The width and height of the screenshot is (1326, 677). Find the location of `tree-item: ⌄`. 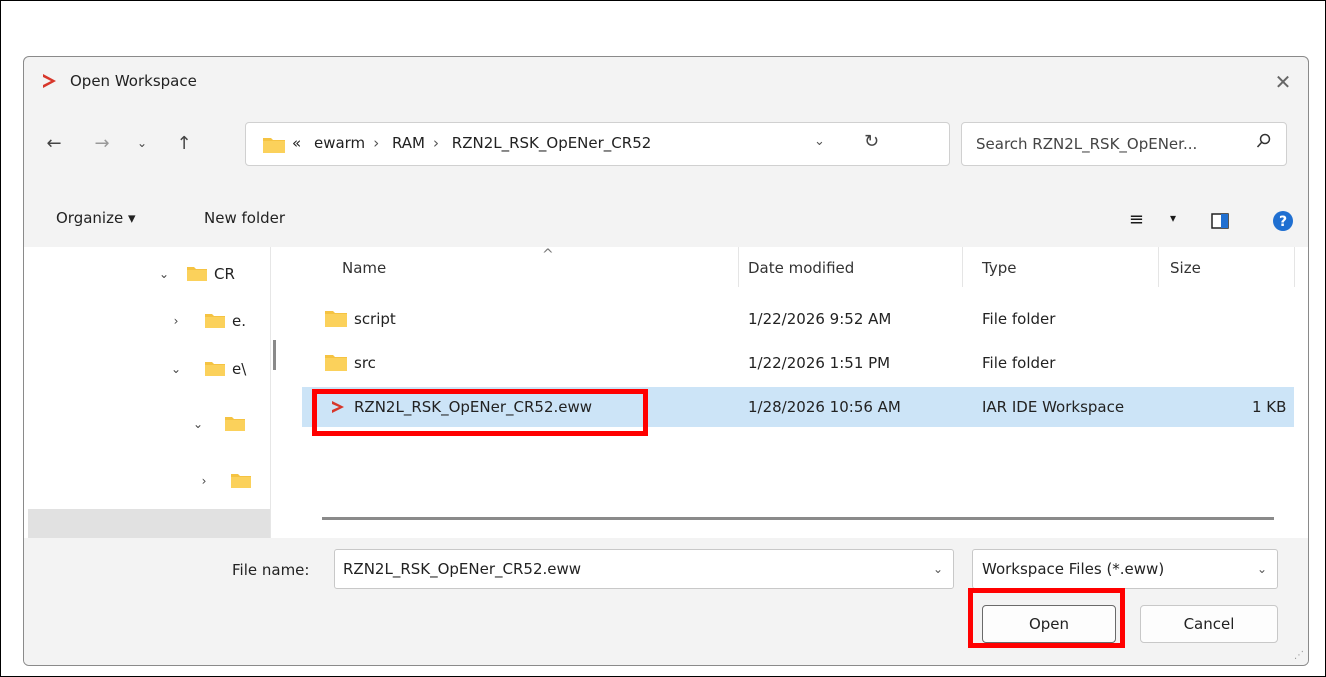

tree-item: ⌄ is located at coordinates (221, 424).